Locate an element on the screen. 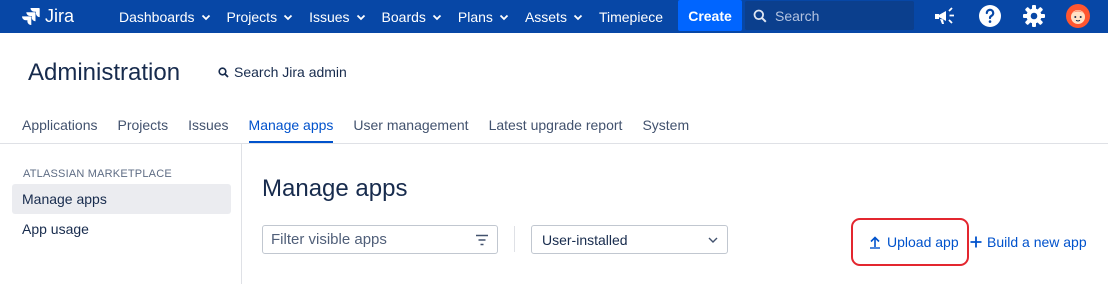  nav-label: Plans is located at coordinates (475, 16).